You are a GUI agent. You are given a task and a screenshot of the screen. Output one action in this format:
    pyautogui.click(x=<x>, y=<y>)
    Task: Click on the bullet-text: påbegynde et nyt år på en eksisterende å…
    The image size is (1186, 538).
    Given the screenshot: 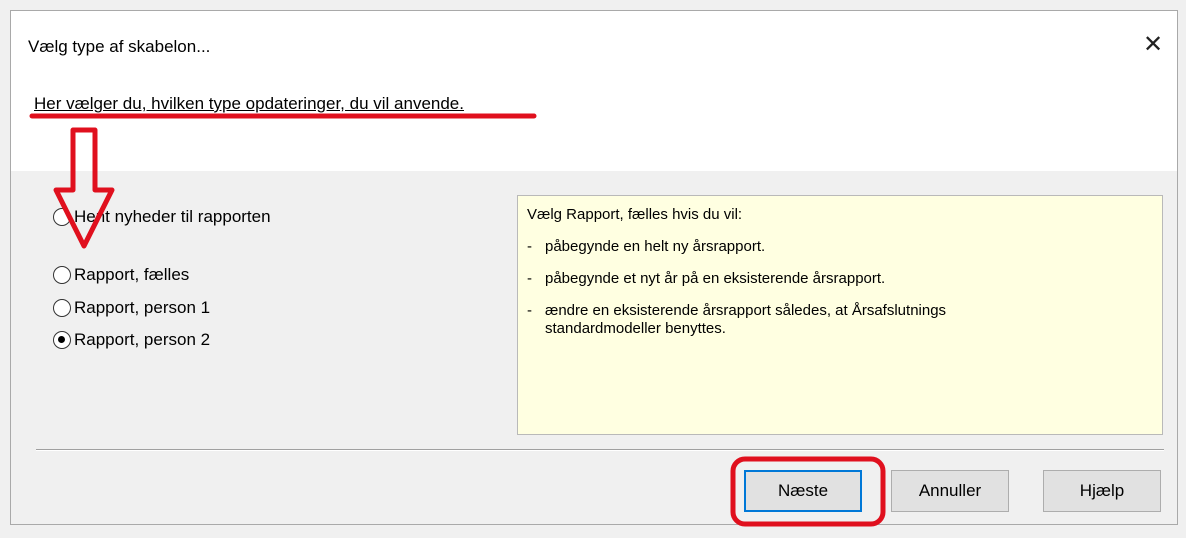 What is the action you would take?
    pyautogui.click(x=715, y=278)
    